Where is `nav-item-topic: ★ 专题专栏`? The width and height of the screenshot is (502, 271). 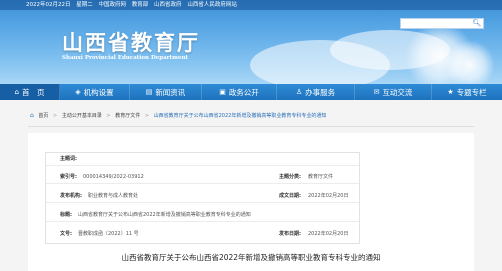
nav-item-topic: ★ 专题专栏 is located at coordinates (467, 92).